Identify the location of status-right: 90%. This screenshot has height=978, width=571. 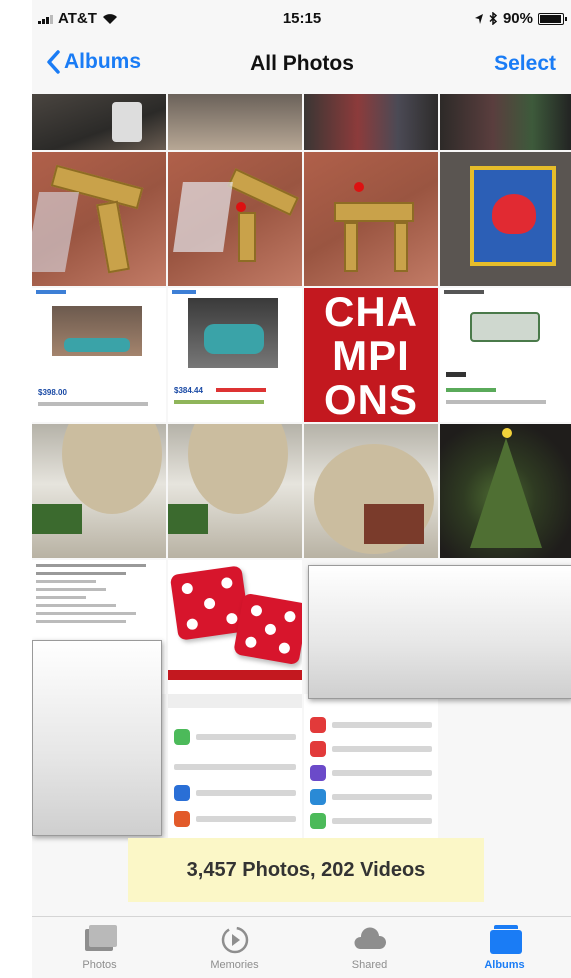
(520, 18).